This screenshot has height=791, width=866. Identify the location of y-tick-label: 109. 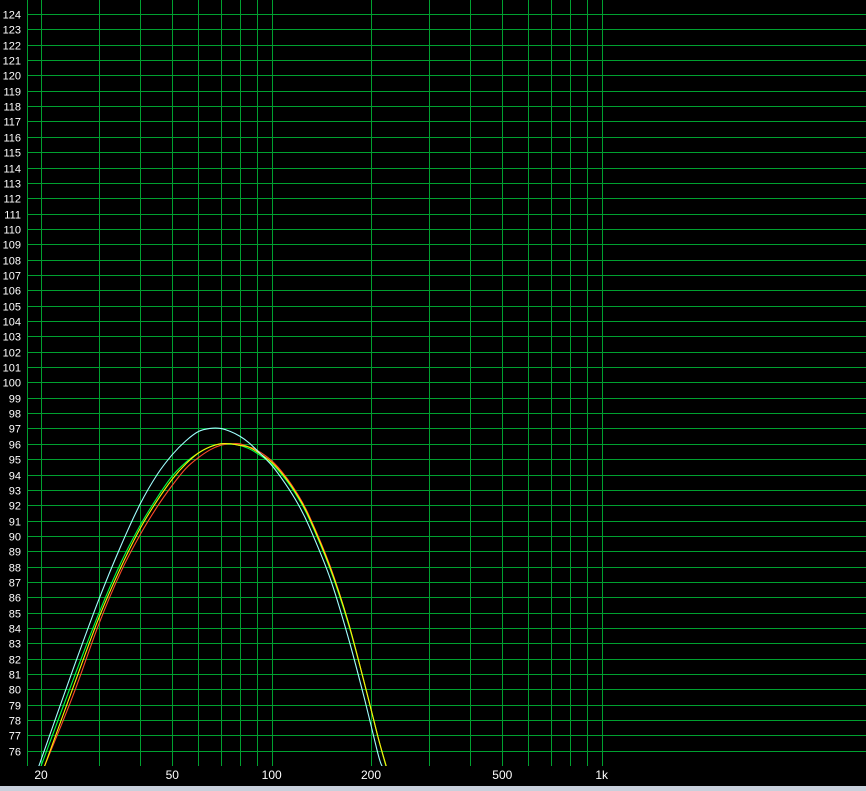
(12, 246).